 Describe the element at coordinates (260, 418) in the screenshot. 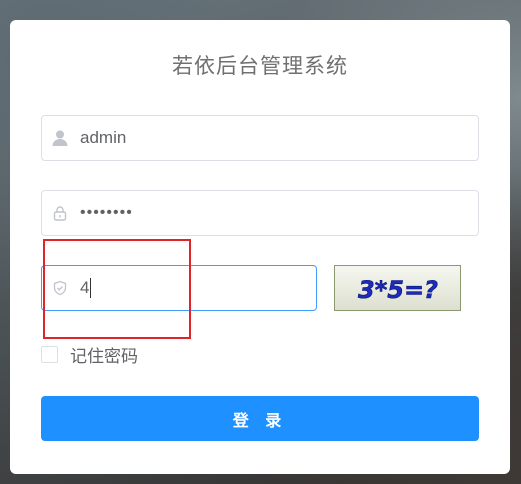

I see `login-button: 登 录` at that location.